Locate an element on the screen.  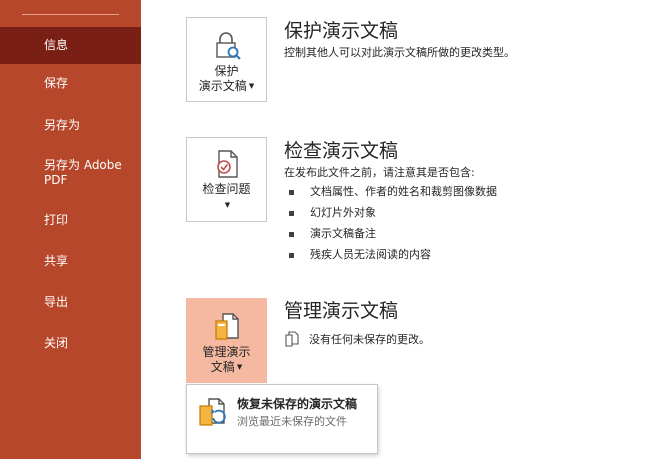
inspect-bullet-item: 幻灯片外对象 is located at coordinates (343, 212).